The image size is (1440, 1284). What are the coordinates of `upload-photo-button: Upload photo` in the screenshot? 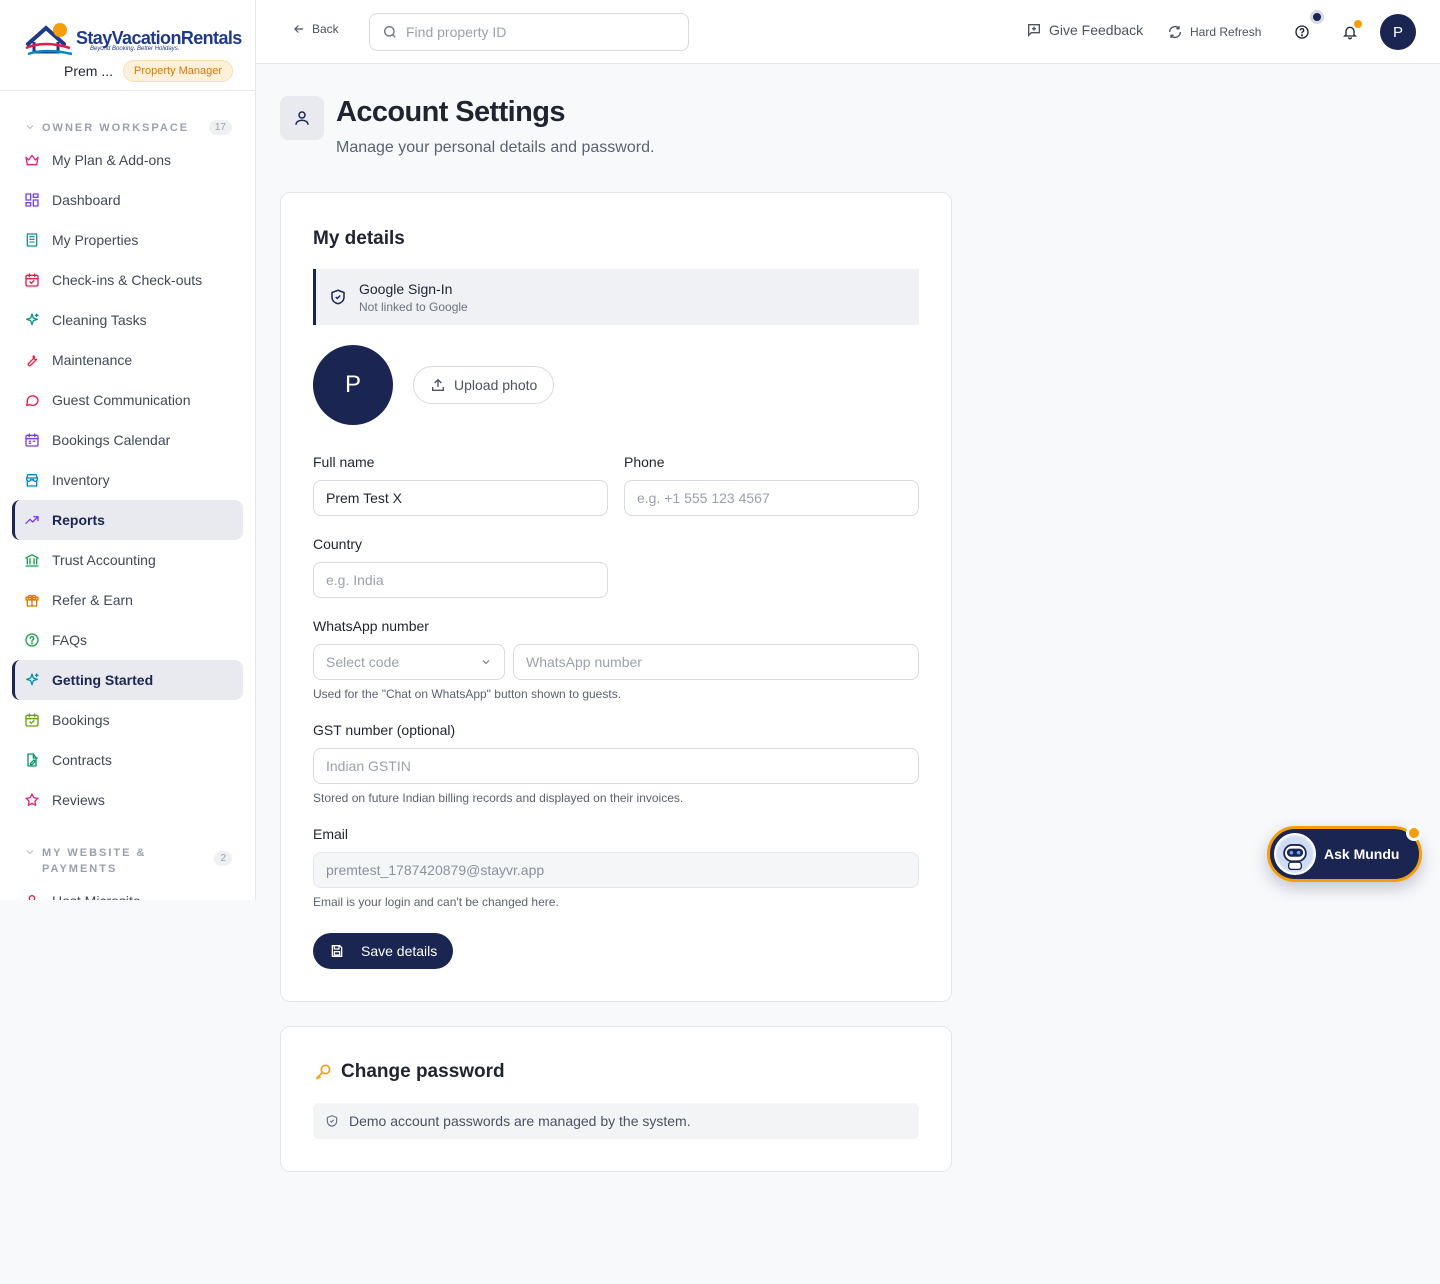 It's located at (484, 385).